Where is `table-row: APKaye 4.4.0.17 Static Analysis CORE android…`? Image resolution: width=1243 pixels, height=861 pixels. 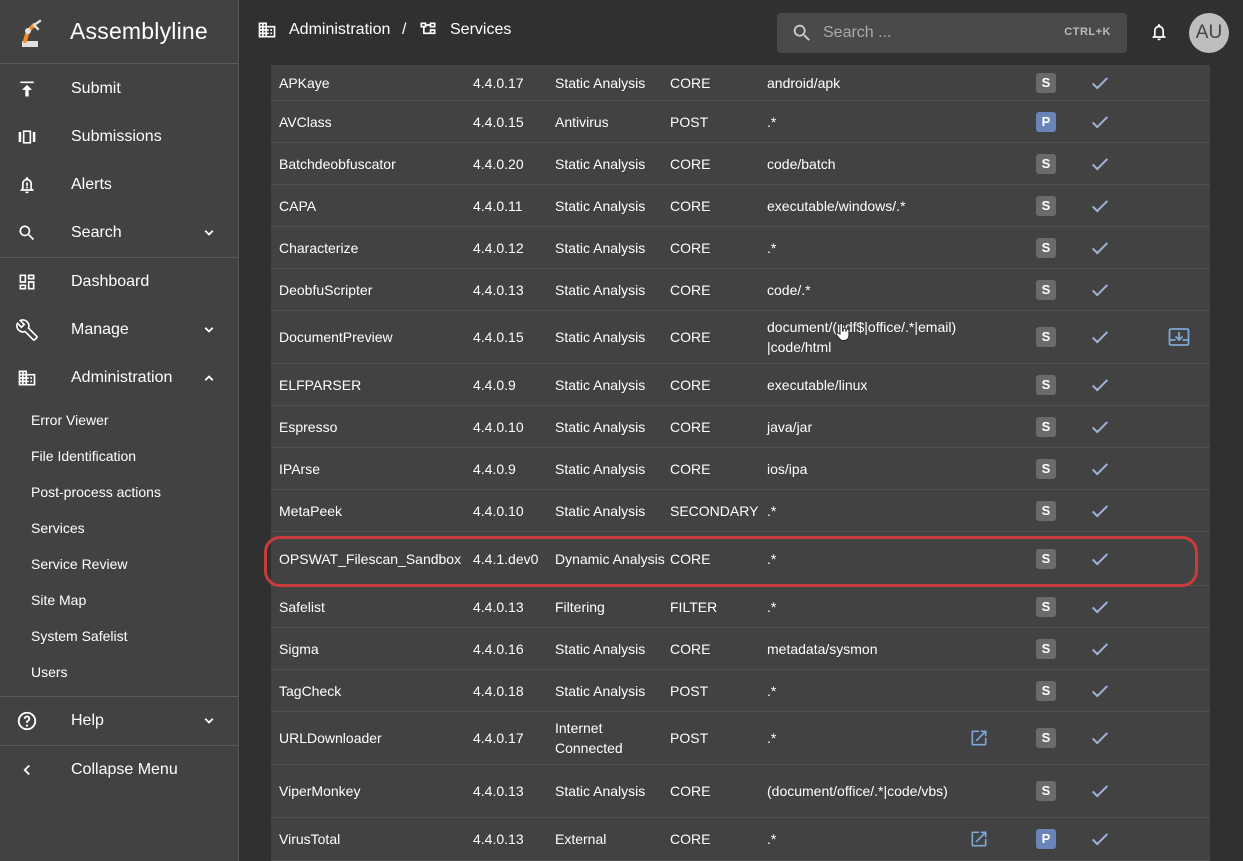 table-row: APKaye 4.4.0.17 Static Analysis CORE android… is located at coordinates (740, 83).